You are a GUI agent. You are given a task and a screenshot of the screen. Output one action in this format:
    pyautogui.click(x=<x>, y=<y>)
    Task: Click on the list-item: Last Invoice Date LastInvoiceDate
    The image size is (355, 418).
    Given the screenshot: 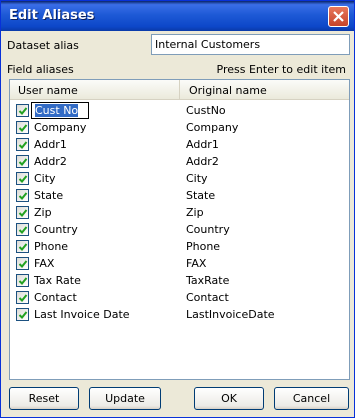 What is the action you would take?
    pyautogui.click(x=179, y=314)
    